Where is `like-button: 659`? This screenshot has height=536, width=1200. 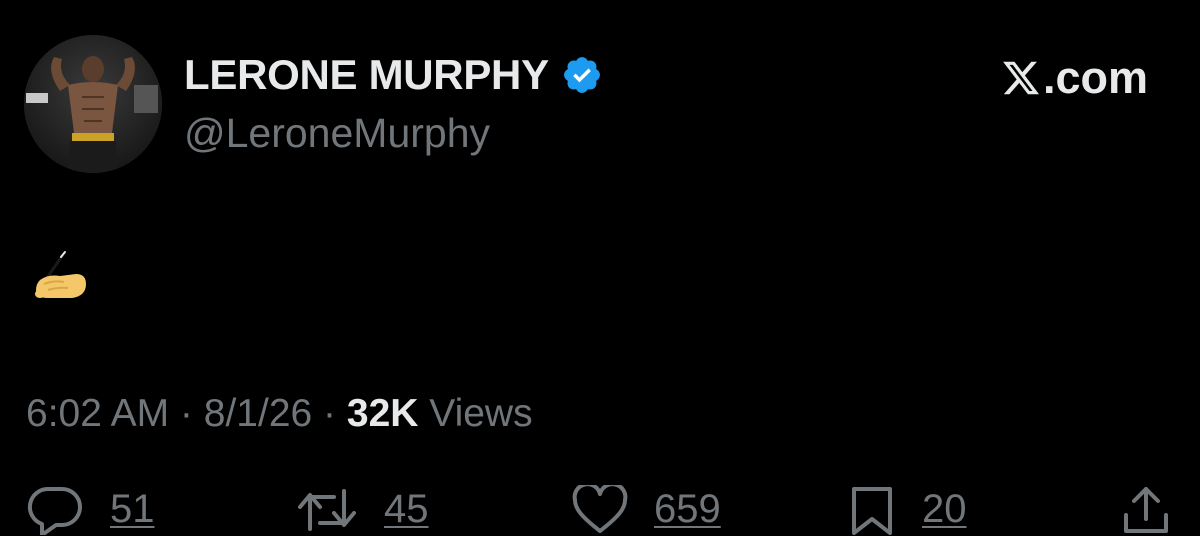
like-button: 659 is located at coordinates (646, 510).